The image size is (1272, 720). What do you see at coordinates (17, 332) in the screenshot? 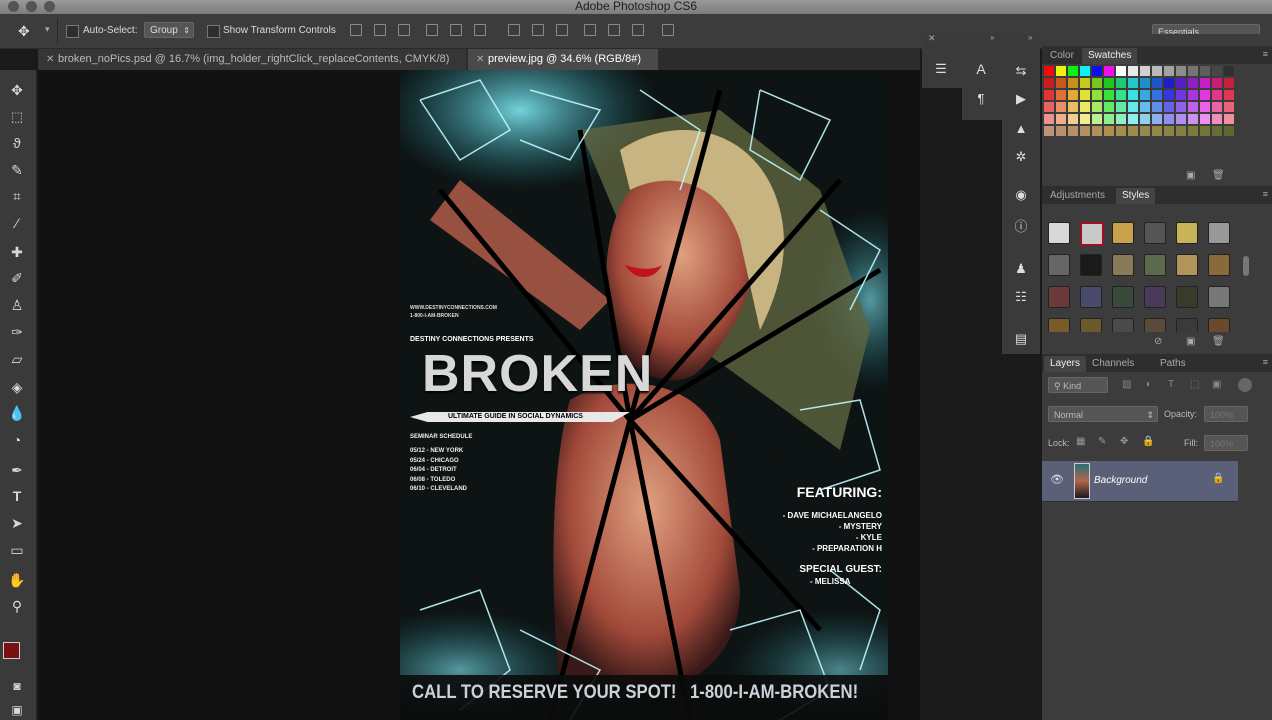
I see `history-brush-tool-icon: ✑` at bounding box center [17, 332].